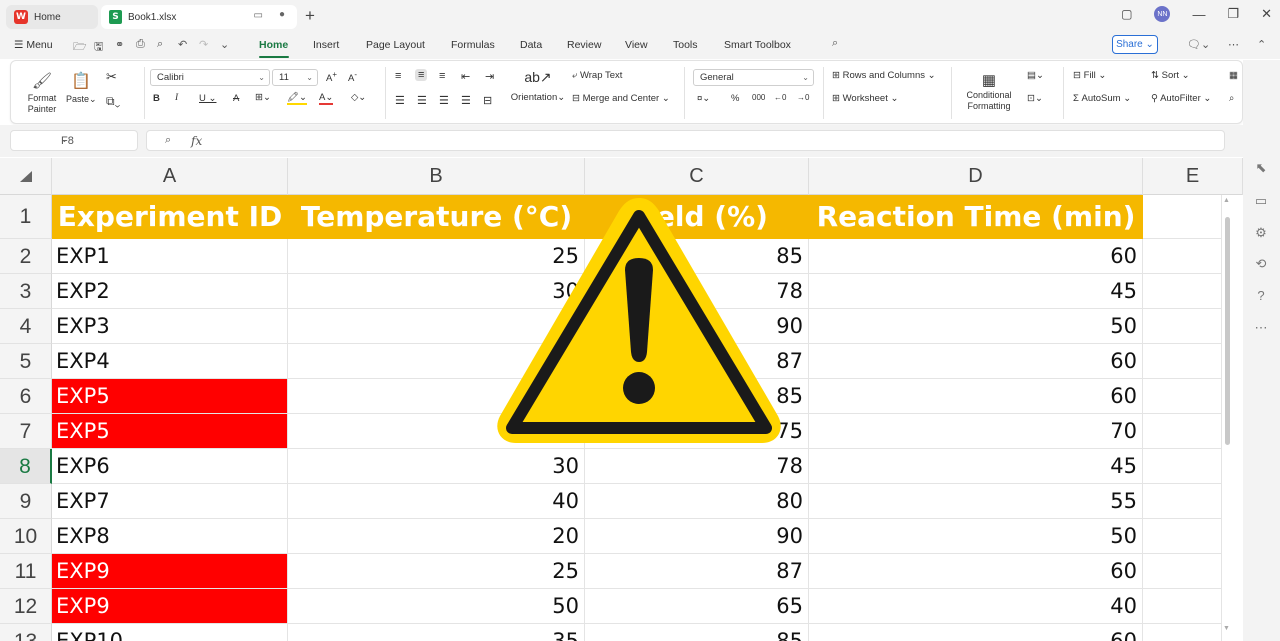 The width and height of the screenshot is (1280, 641). What do you see at coordinates (295, 77) in the screenshot?
I see `font-size-select: 11 ⌄` at bounding box center [295, 77].